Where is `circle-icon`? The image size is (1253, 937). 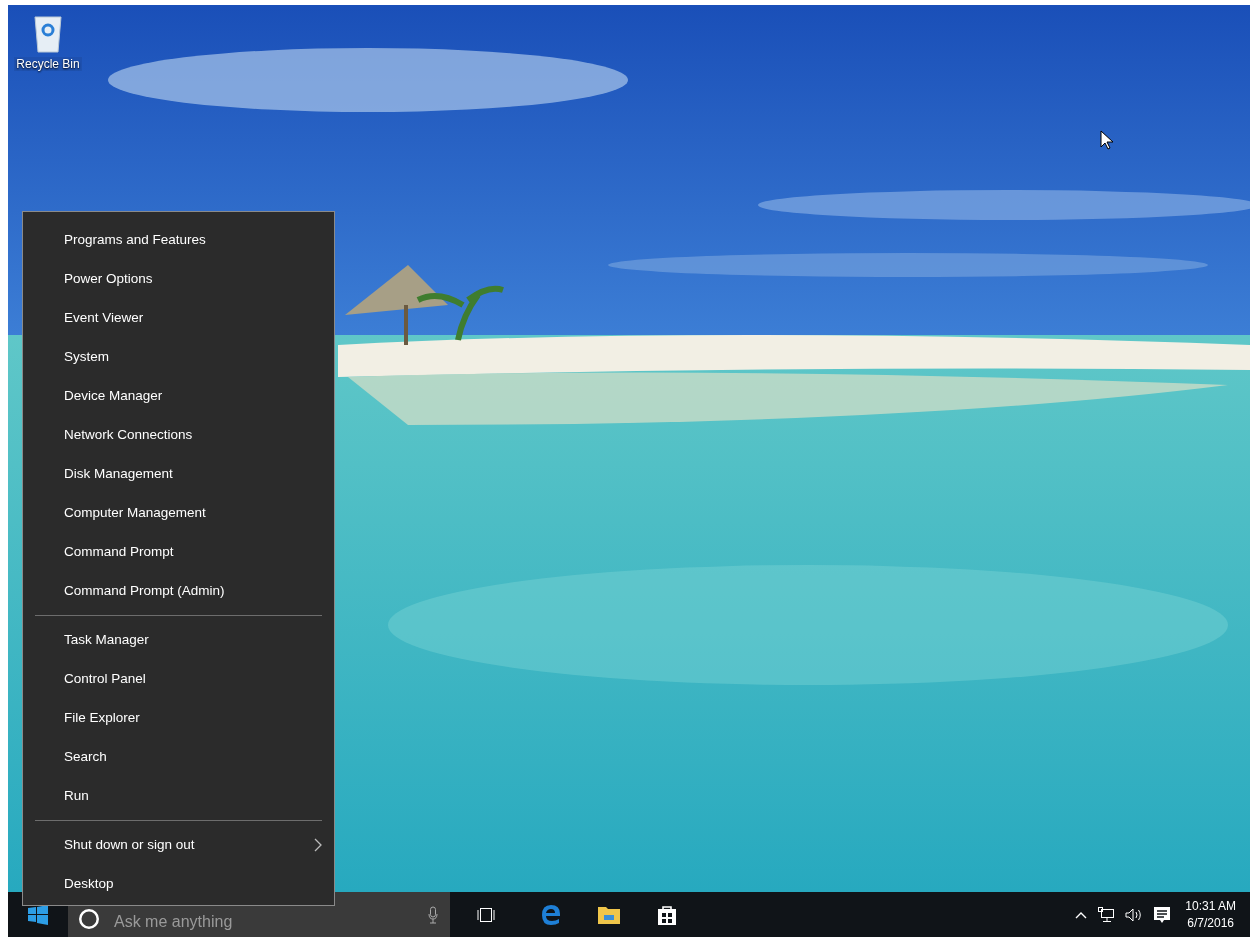
circle-icon is located at coordinates (89, 919).